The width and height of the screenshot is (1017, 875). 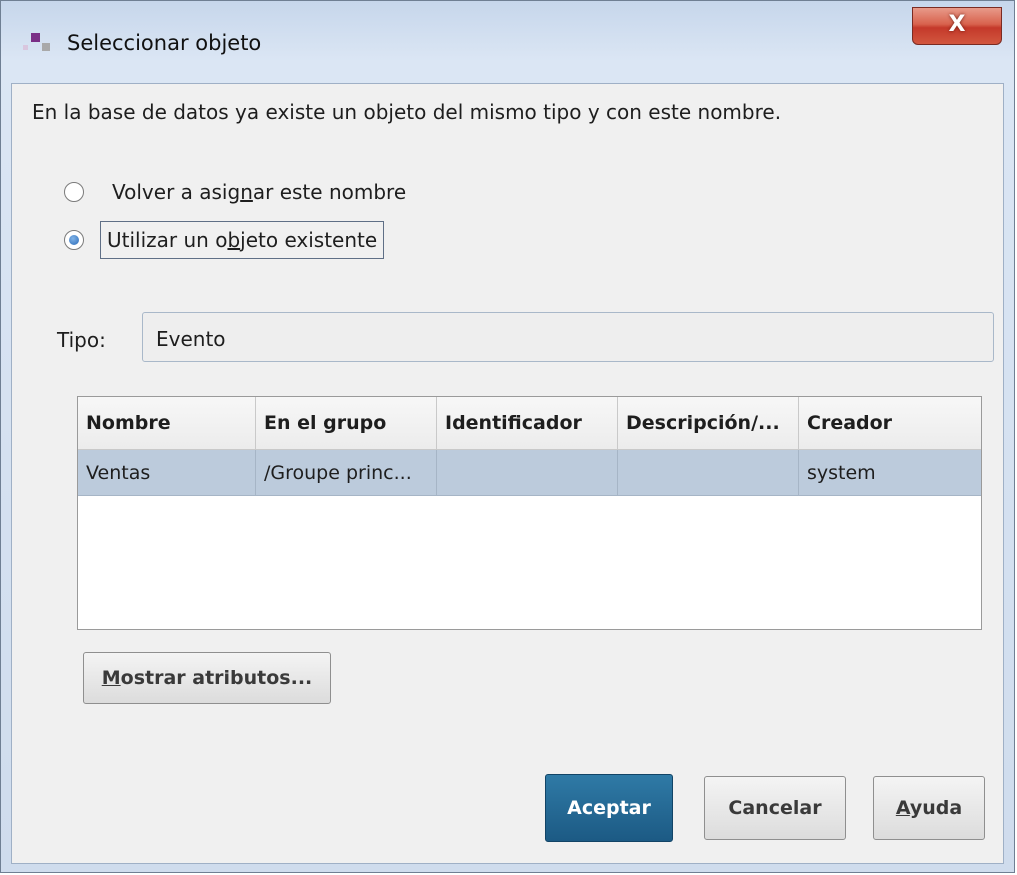 I want to click on cell-descripcion, so click(x=708, y=472).